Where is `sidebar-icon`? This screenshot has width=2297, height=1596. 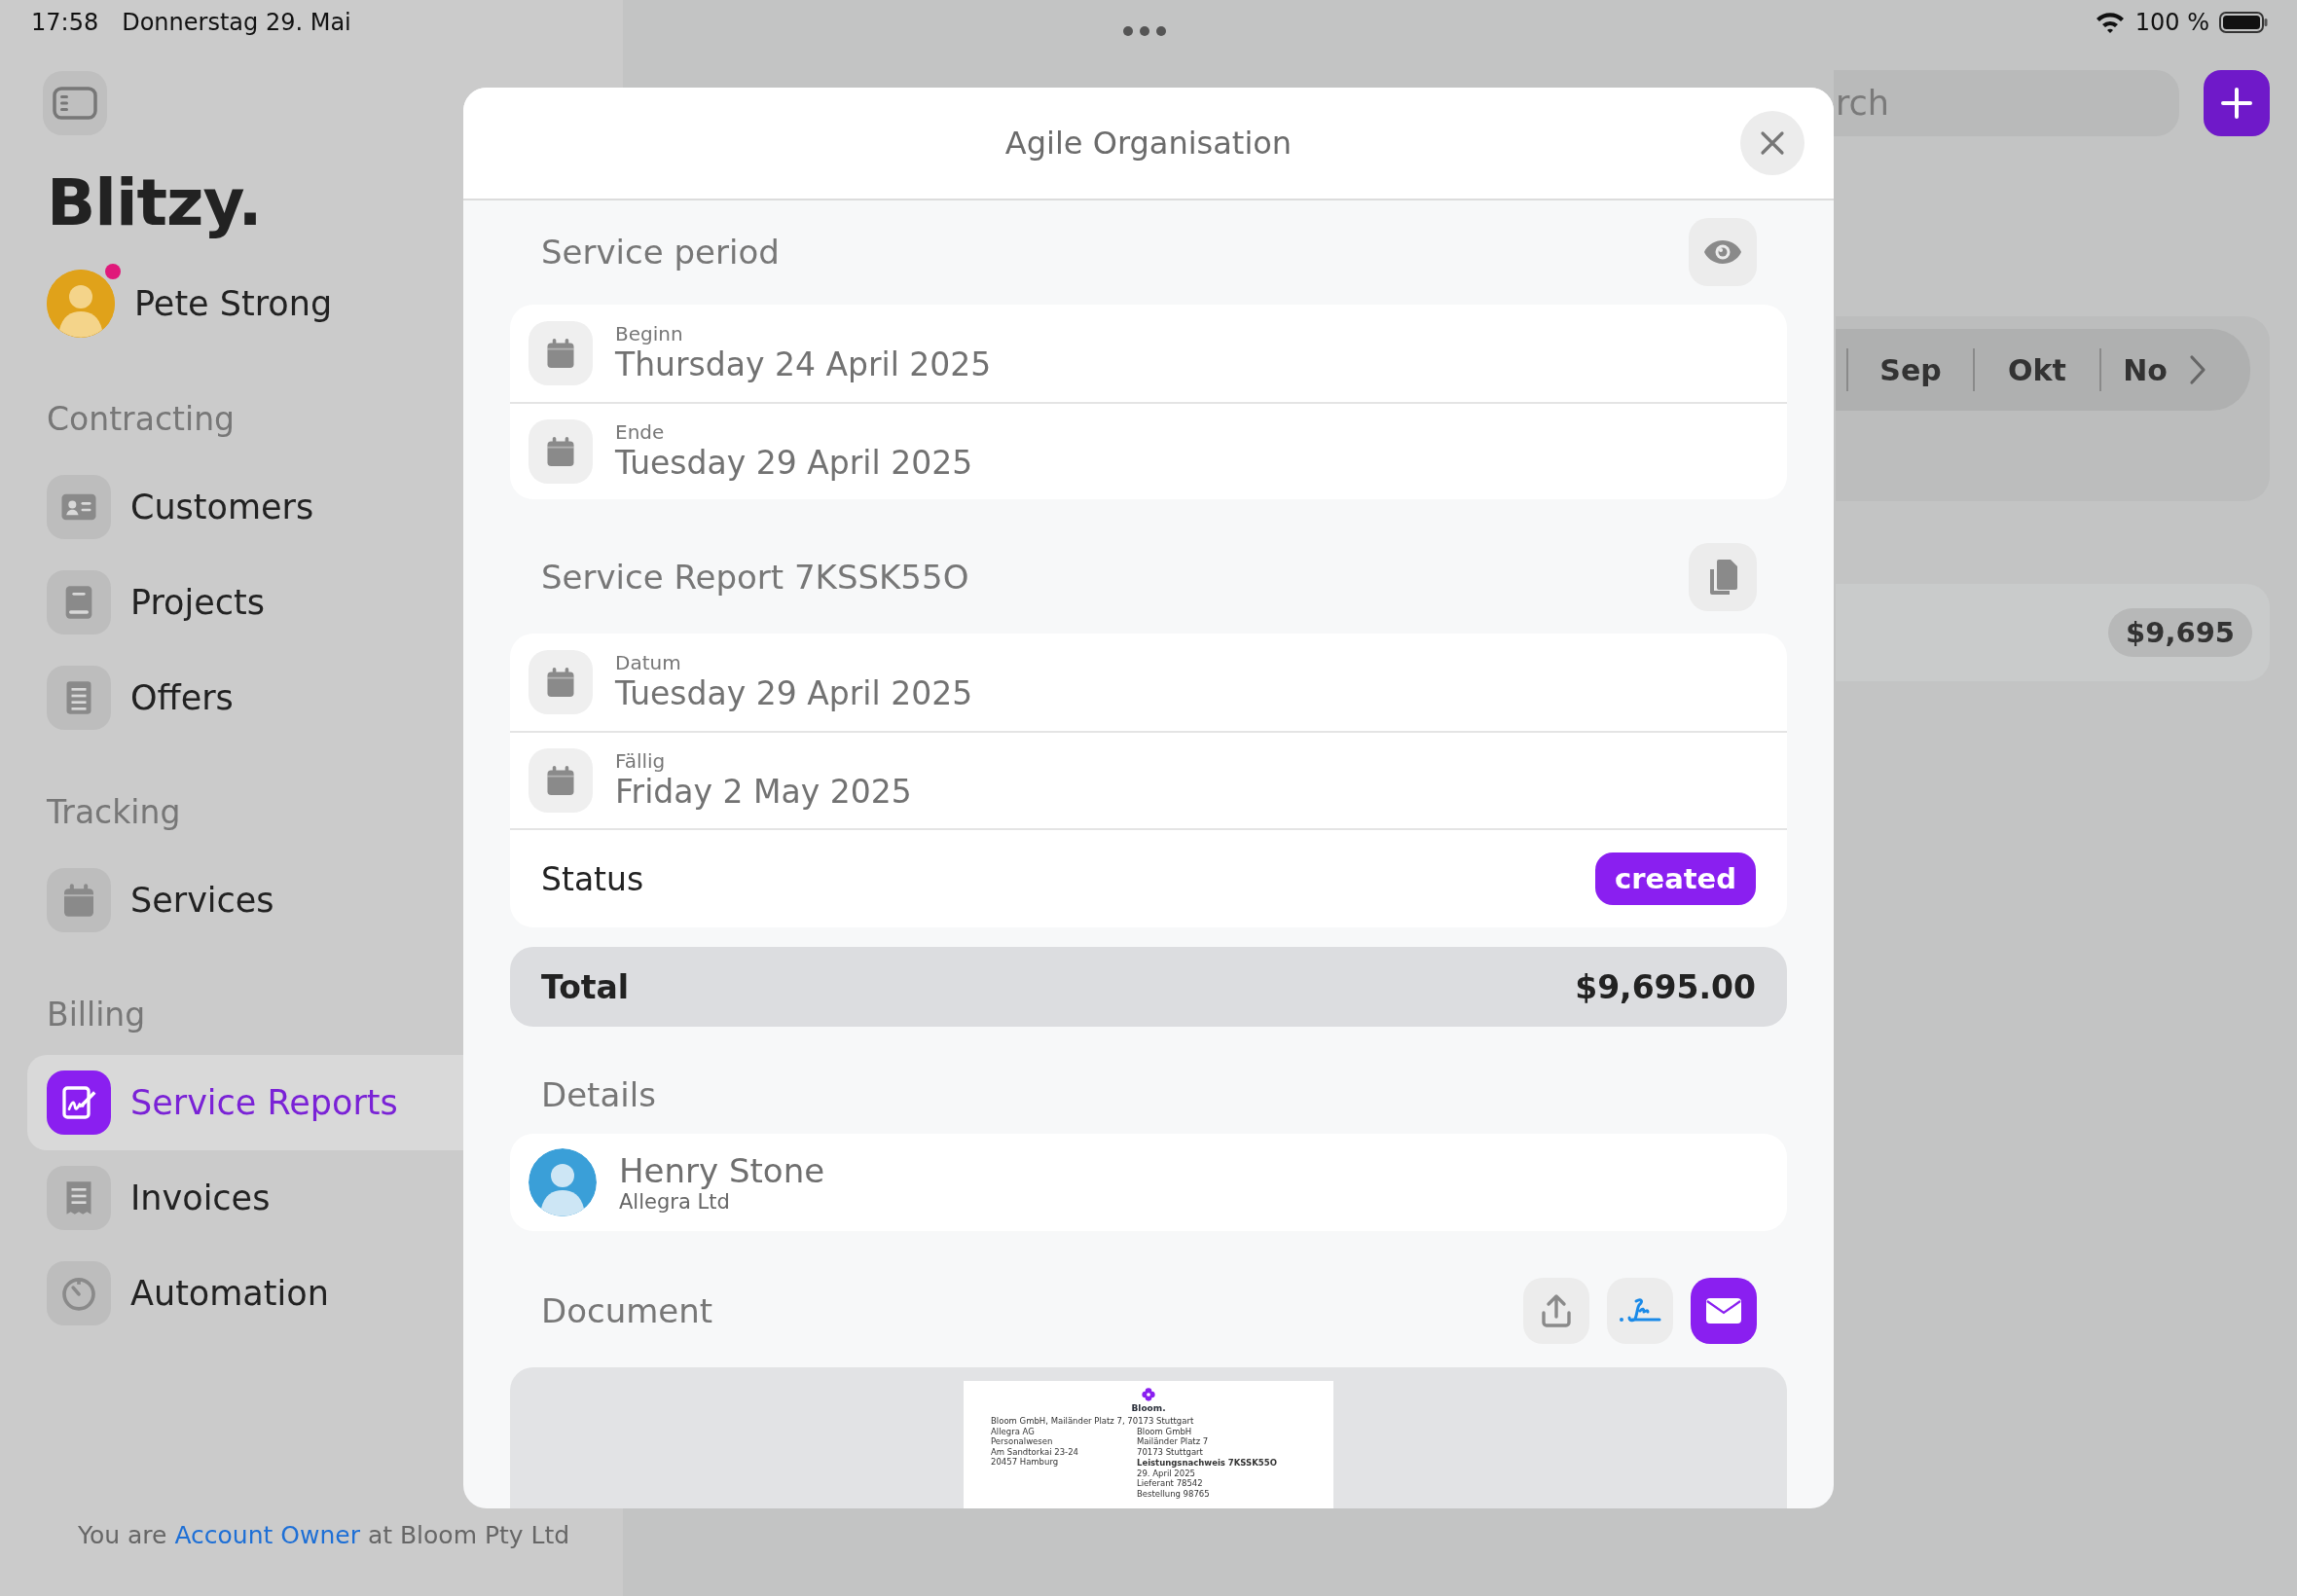 sidebar-icon is located at coordinates (75, 103).